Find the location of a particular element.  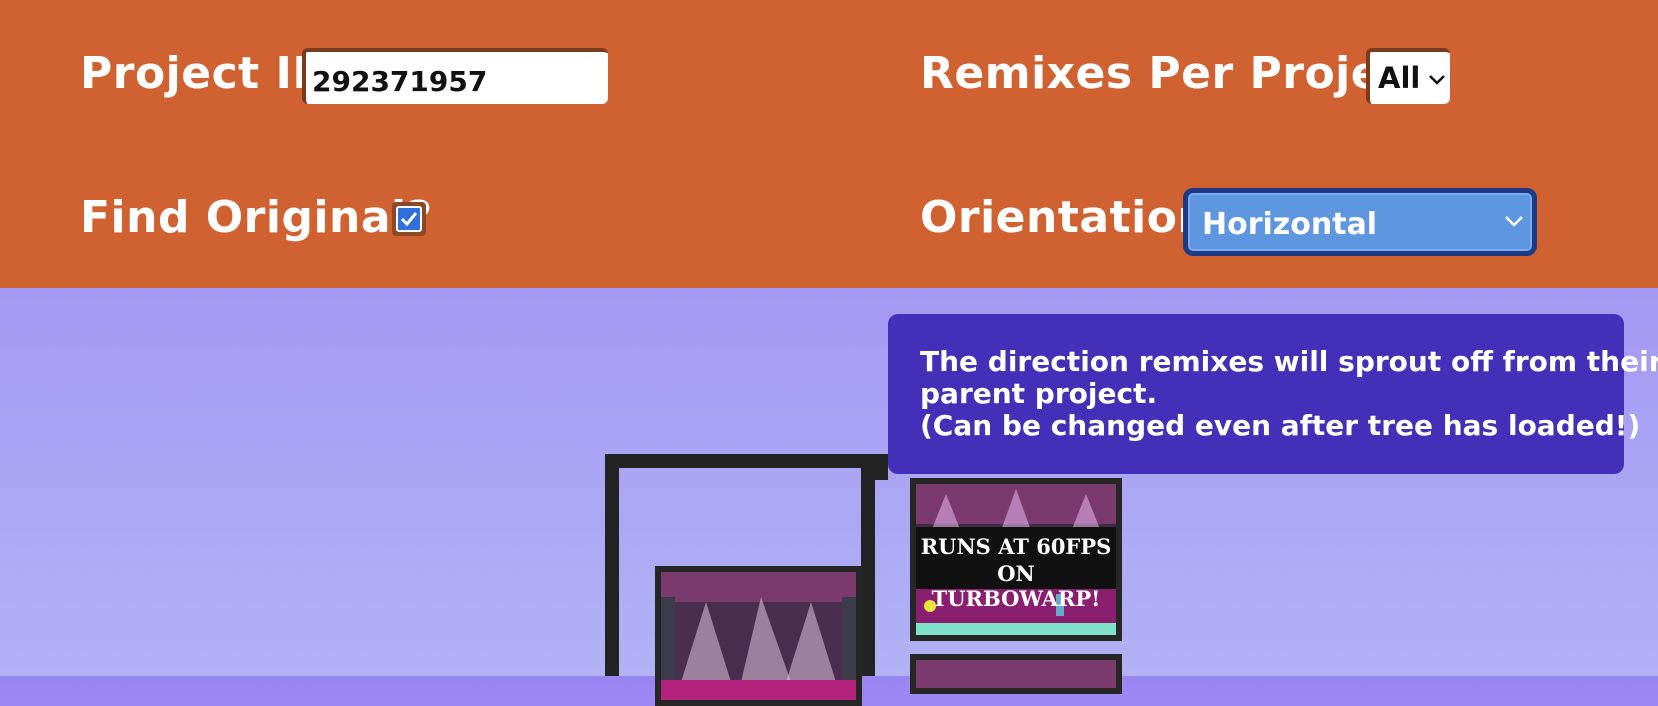

orientation-label: Orientation: is located at coordinates (1074, 217).